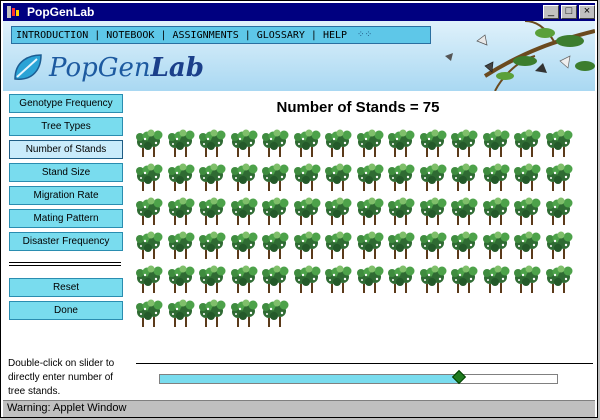 The width and height of the screenshot is (600, 420). Describe the element at coordinates (299, 408) in the screenshot. I see `status-bar: Warning: Applet Window` at that location.